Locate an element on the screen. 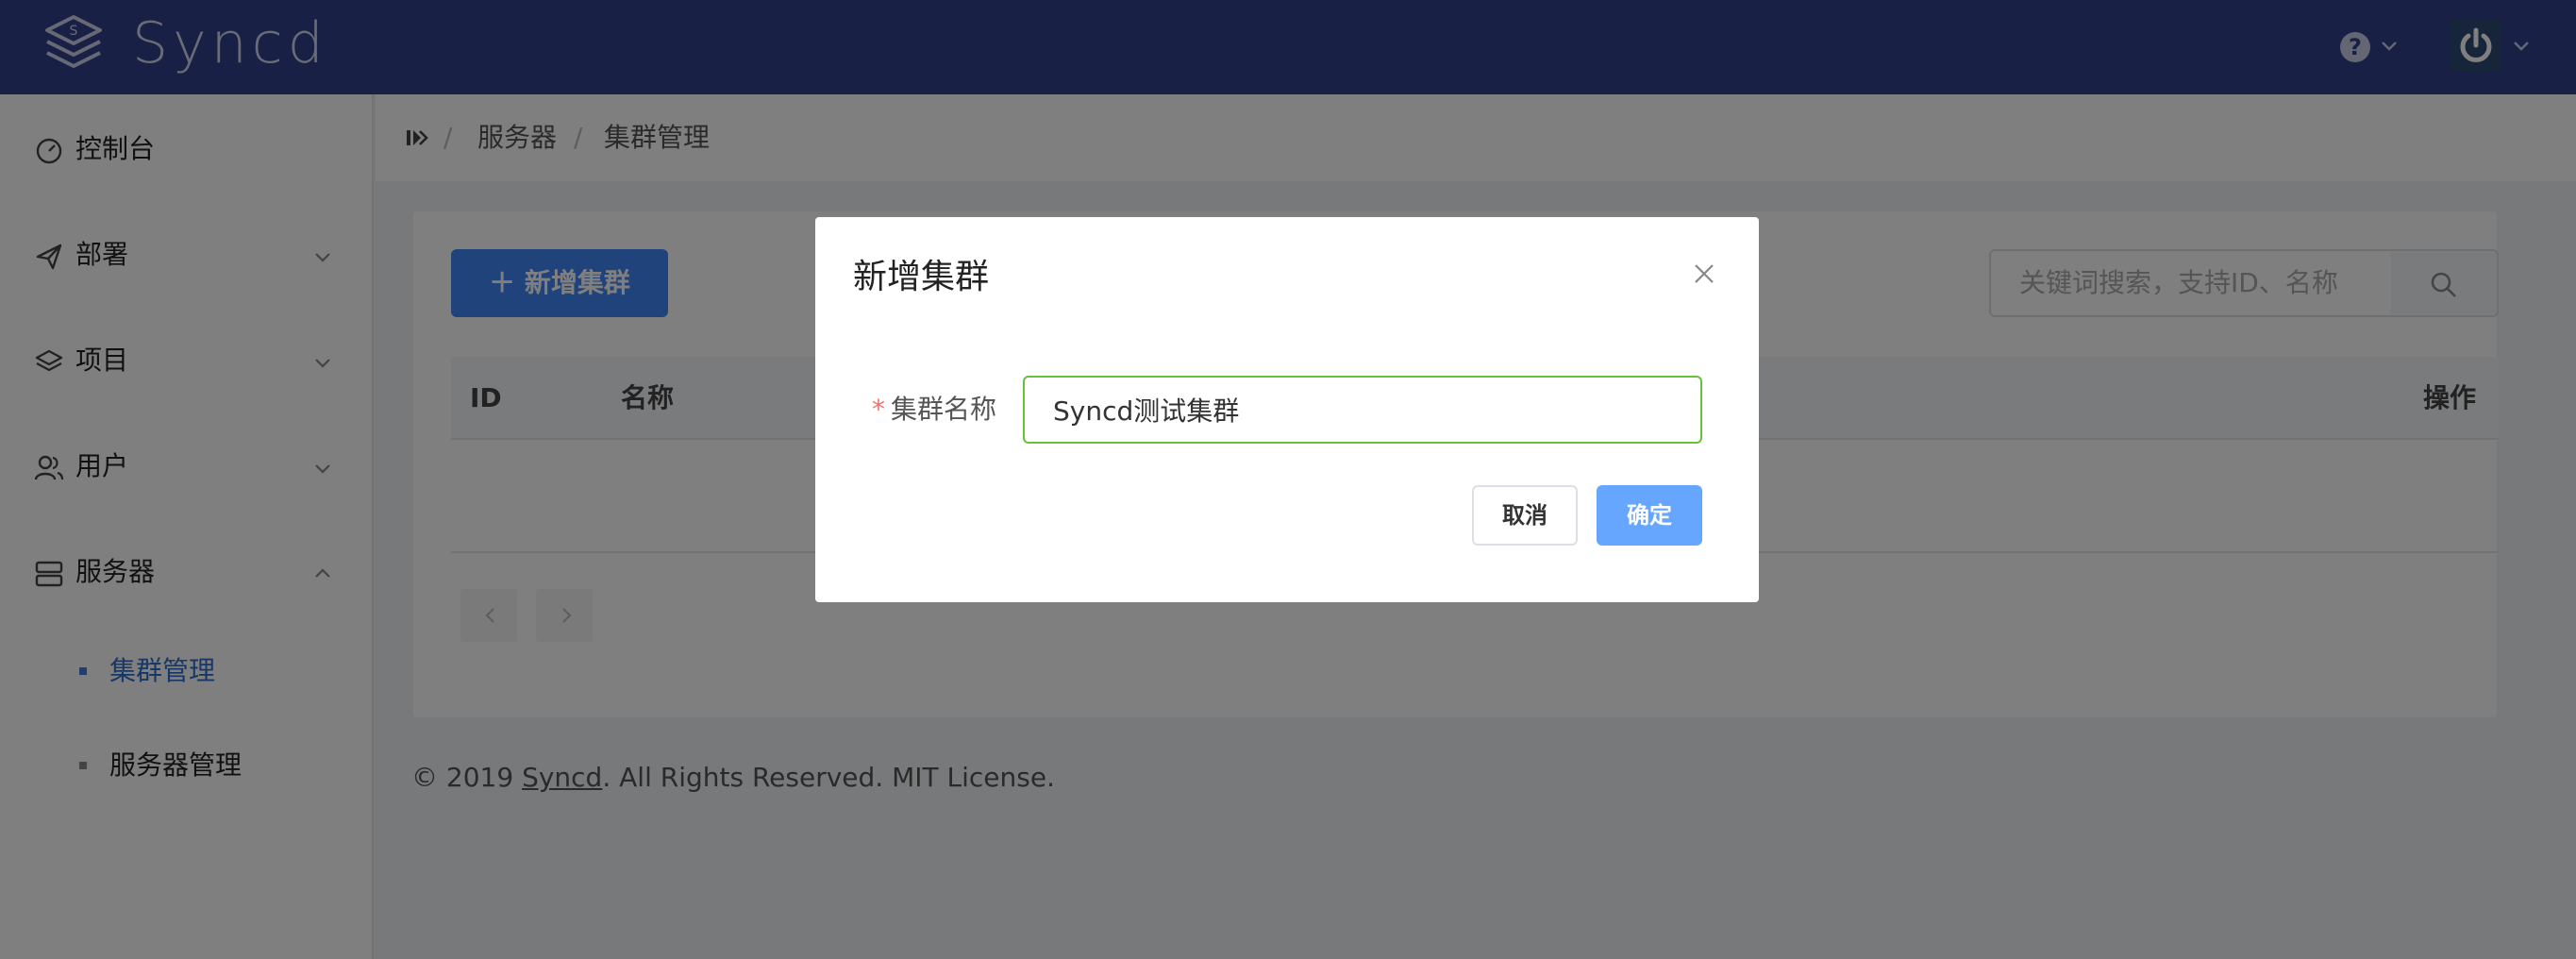 The width and height of the screenshot is (2576, 959). close-icon is located at coordinates (1704, 274).